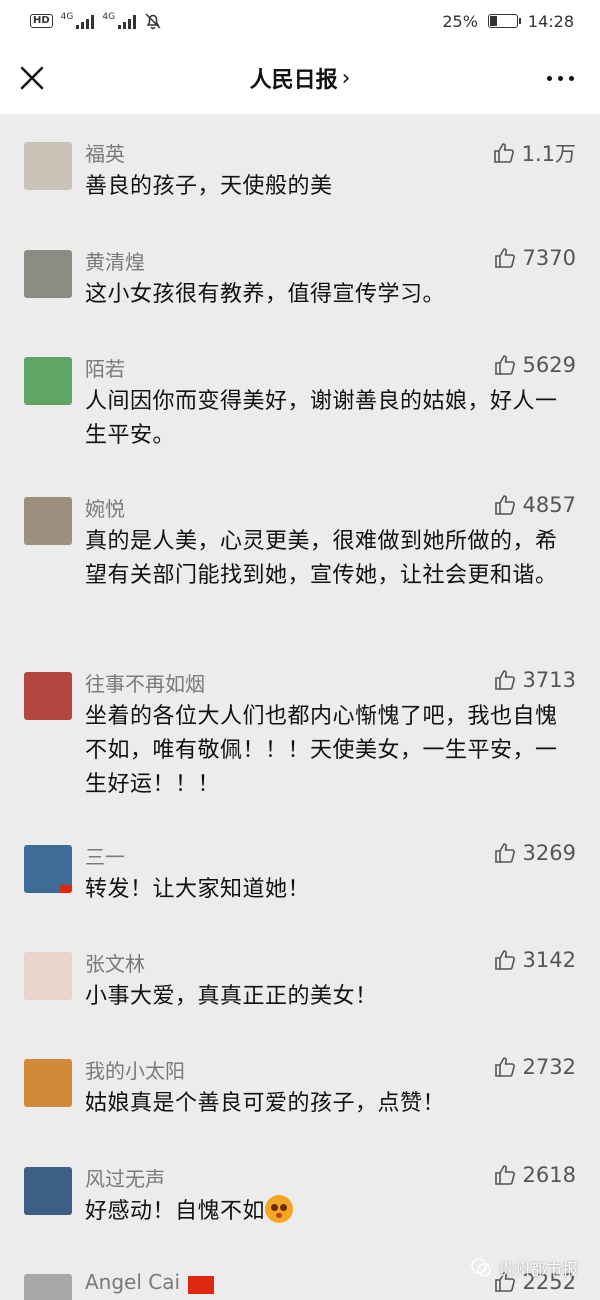 The image size is (600, 1300). What do you see at coordinates (125, 1177) in the screenshot?
I see `commenter-name: 风过无声` at bounding box center [125, 1177].